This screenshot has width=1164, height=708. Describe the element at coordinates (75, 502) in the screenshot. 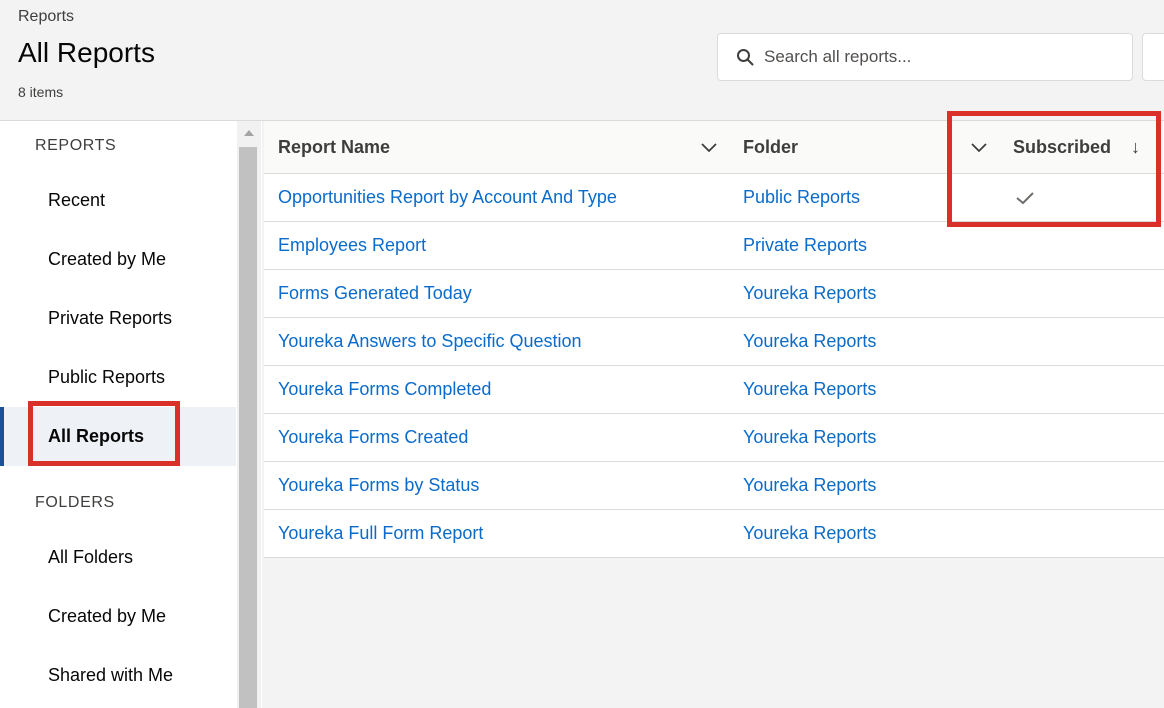

I see `folders-section-heading: FOLDERS` at that location.